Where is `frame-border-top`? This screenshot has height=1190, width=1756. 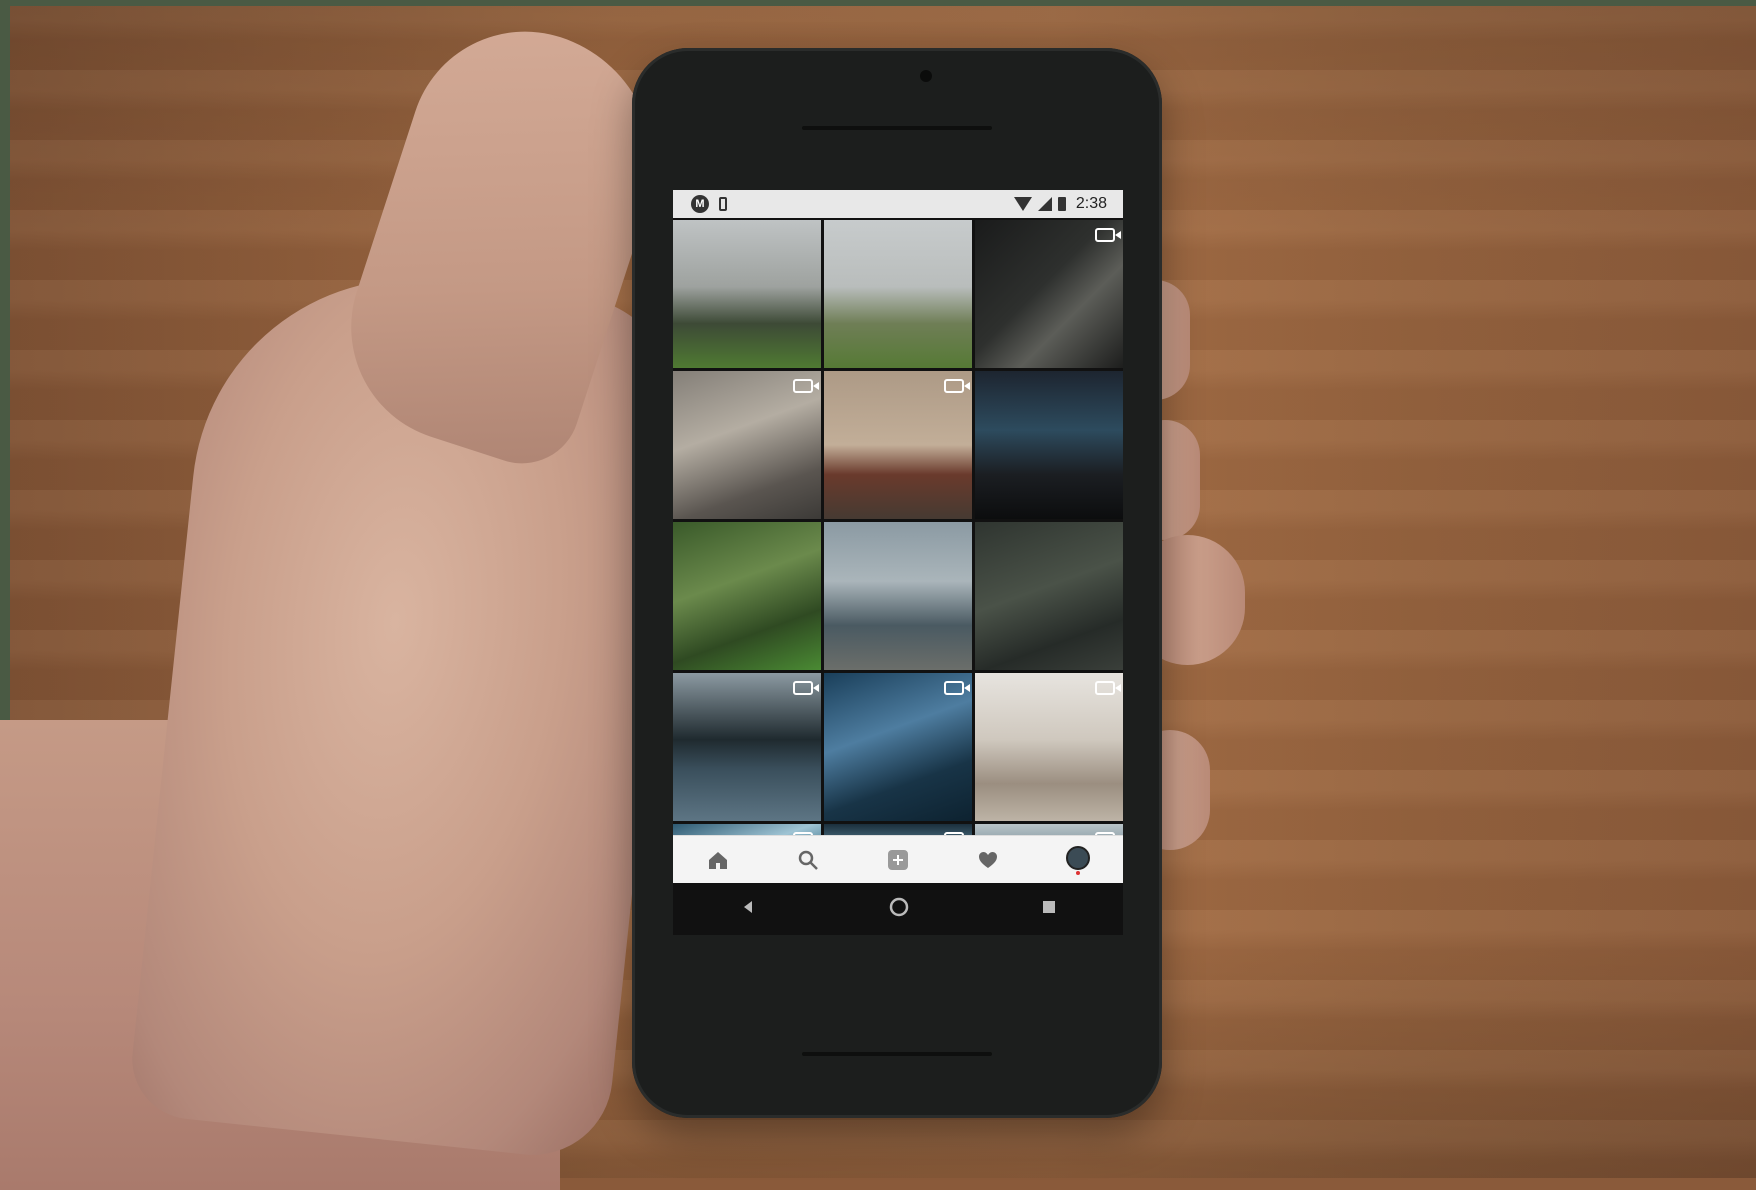
frame-border-top is located at coordinates (878, 3).